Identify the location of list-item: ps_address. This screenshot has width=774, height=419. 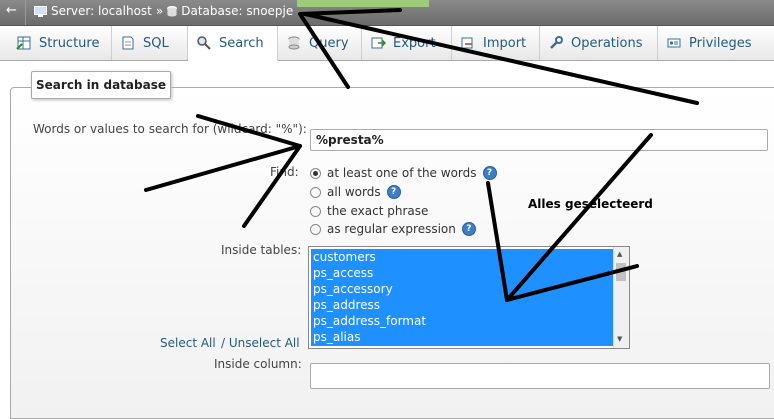
(462, 305).